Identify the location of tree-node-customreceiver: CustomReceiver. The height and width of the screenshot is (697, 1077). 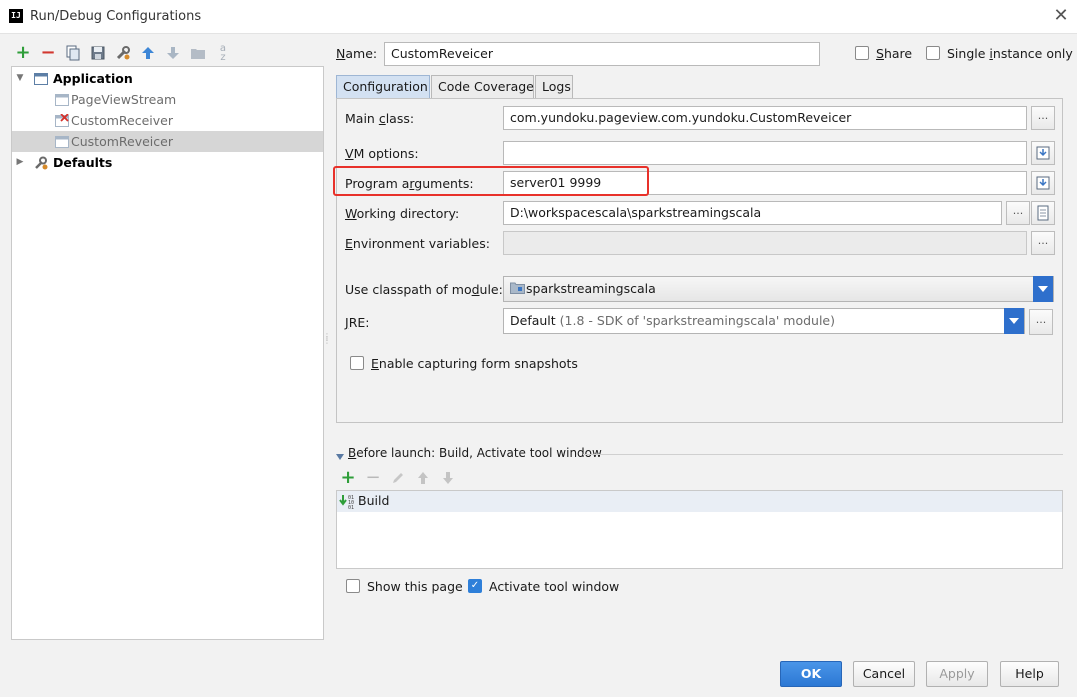
(167, 120).